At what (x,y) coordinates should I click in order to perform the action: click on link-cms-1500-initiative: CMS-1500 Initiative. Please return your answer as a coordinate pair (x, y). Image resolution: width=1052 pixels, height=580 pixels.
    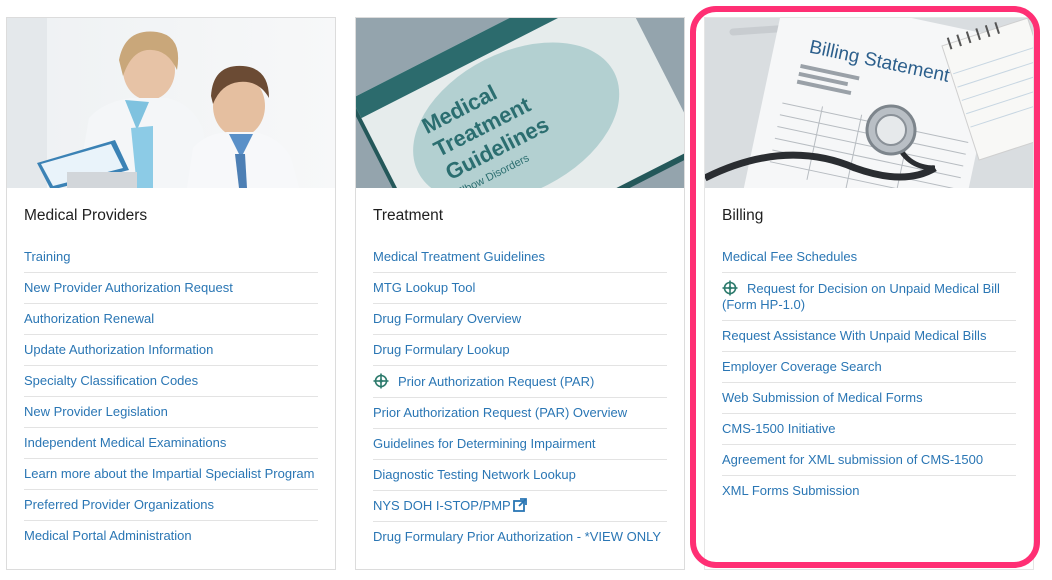
    Looking at the image, I should click on (778, 428).